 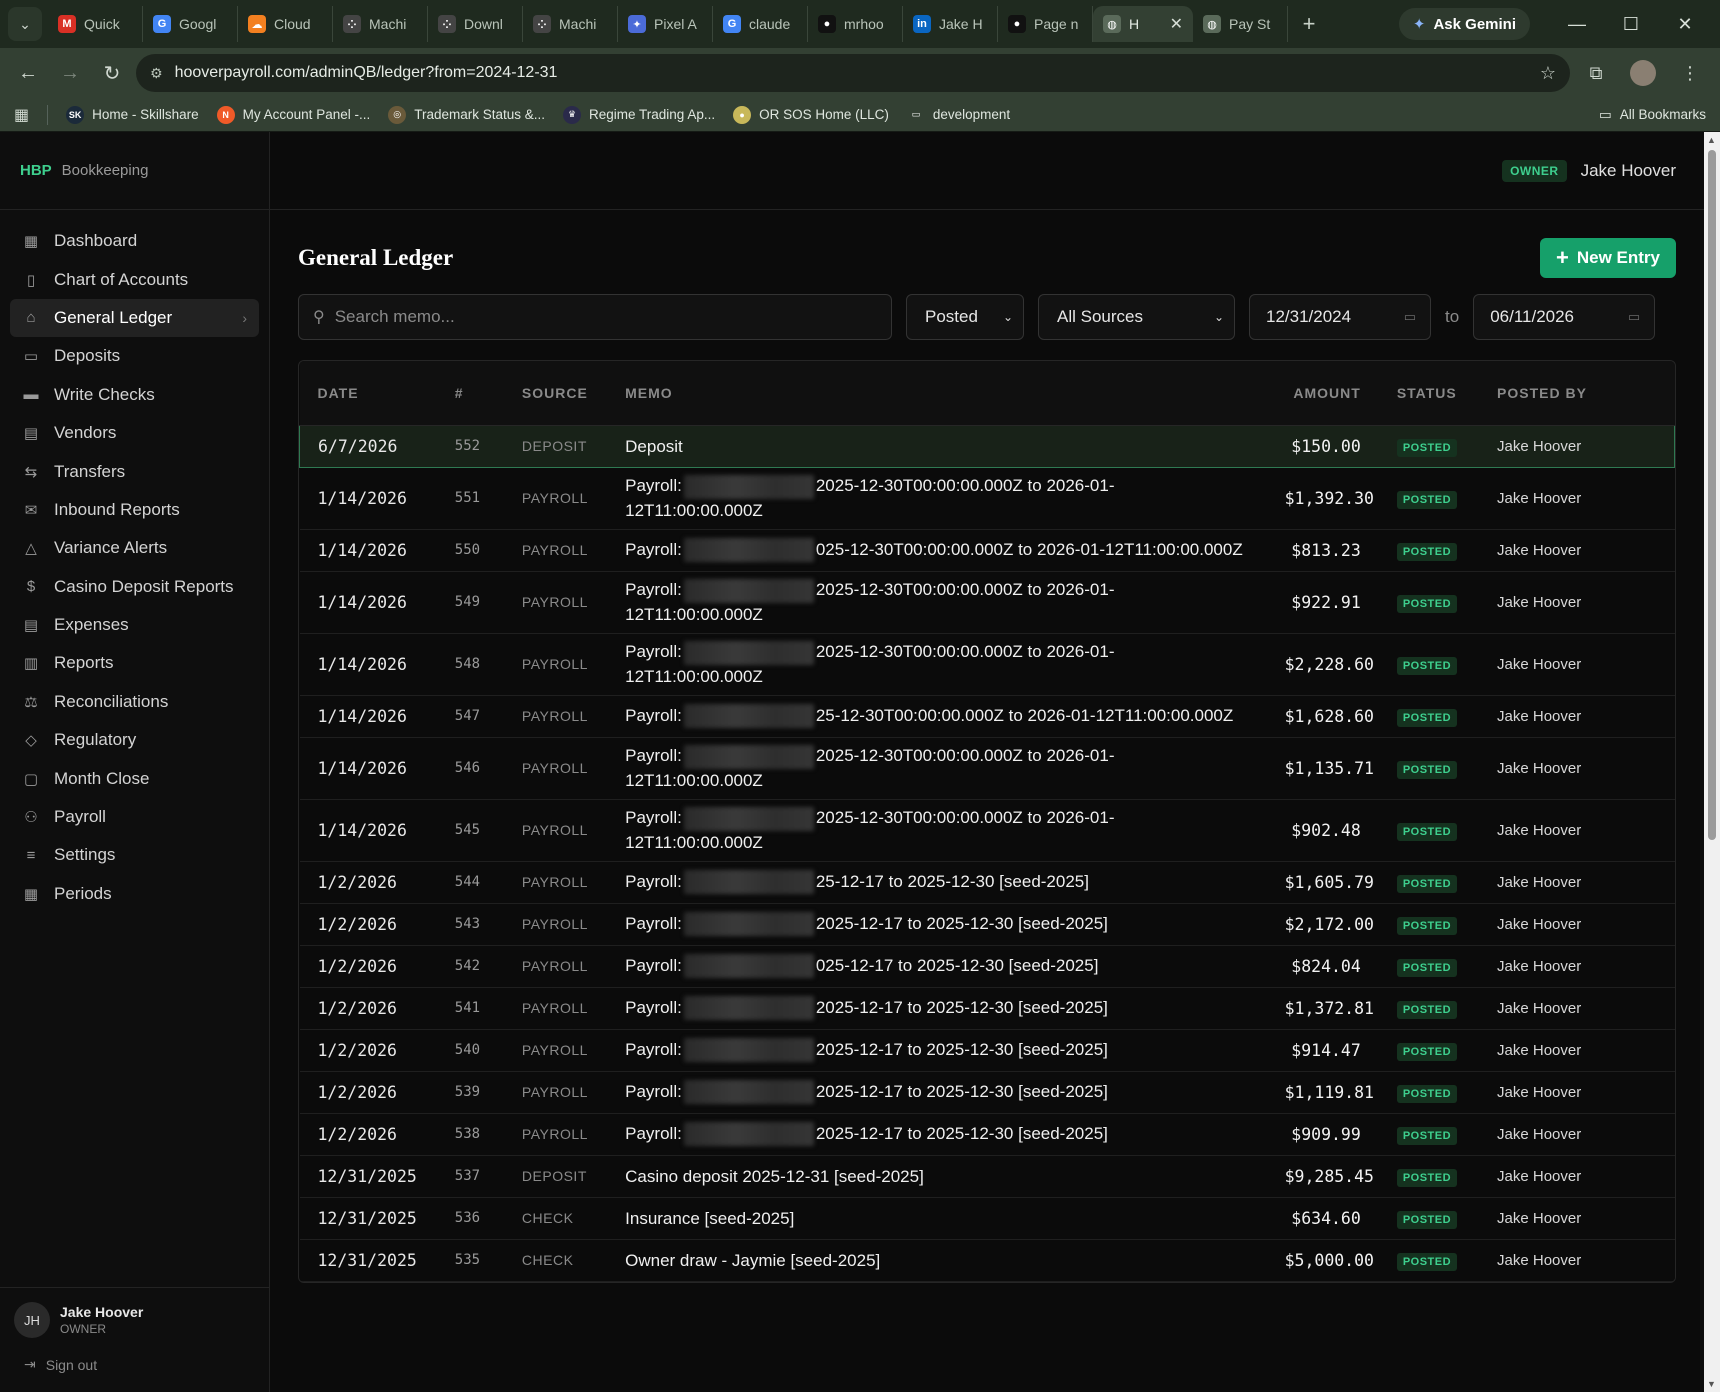 I want to click on close-icon: ✕, so click(x=1176, y=24).